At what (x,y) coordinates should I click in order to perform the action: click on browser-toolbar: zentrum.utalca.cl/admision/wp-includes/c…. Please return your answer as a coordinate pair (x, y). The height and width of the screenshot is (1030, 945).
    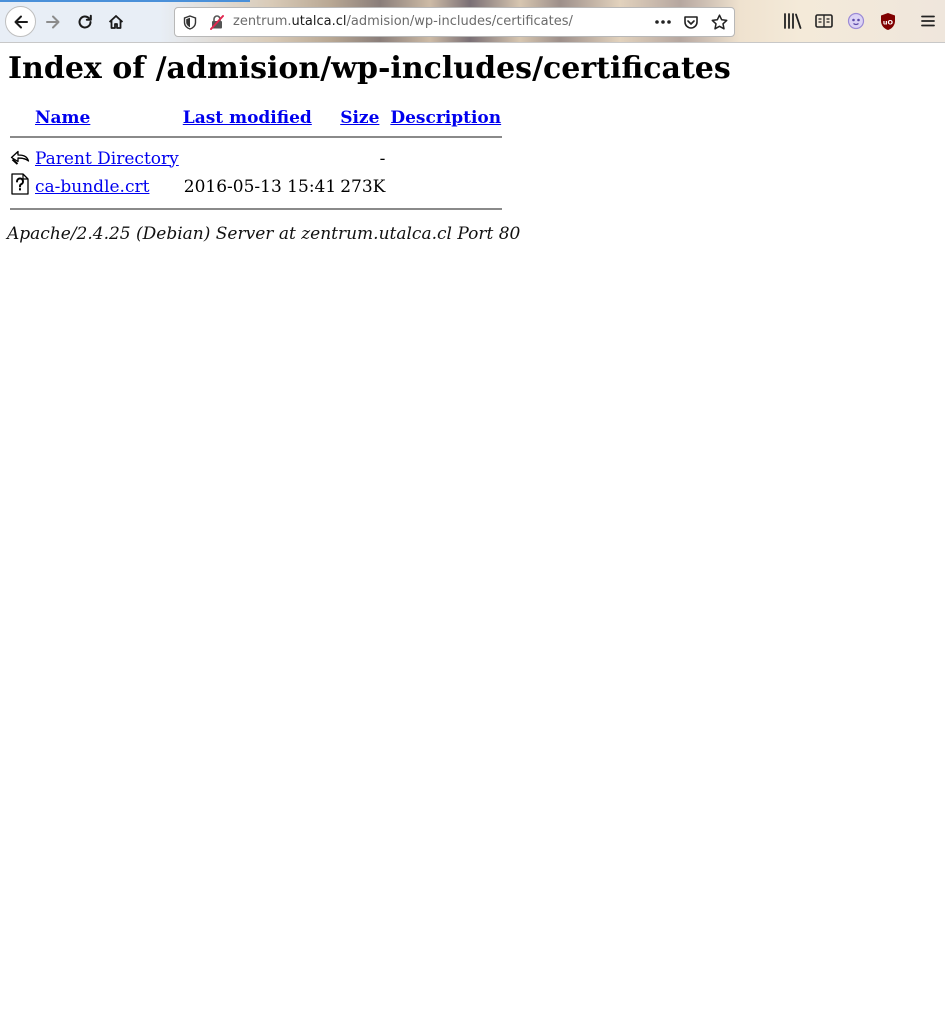
    Looking at the image, I should click on (472, 21).